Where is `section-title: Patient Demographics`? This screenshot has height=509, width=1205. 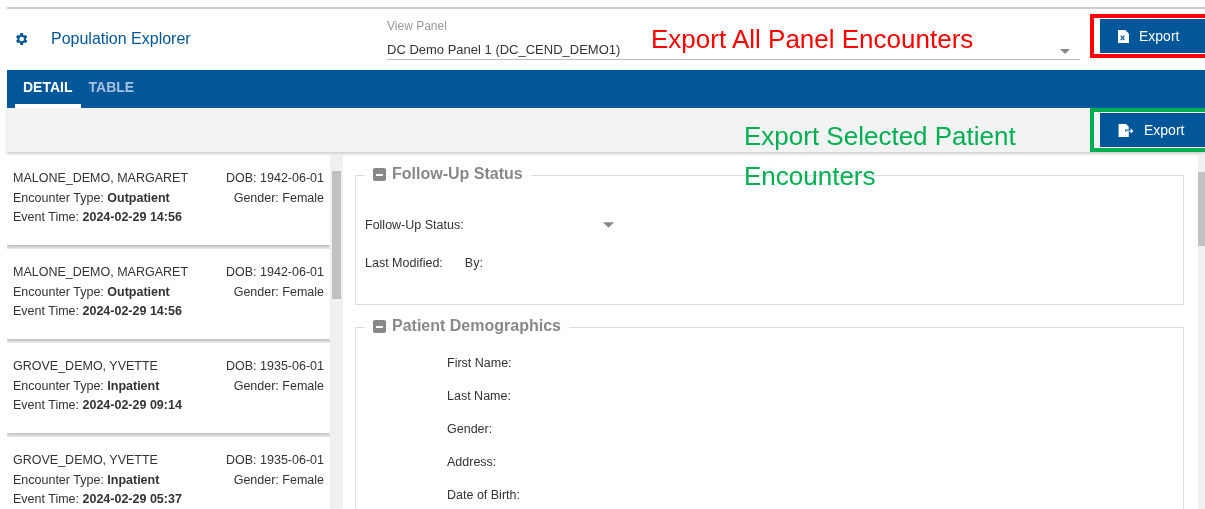 section-title: Patient Demographics is located at coordinates (476, 326).